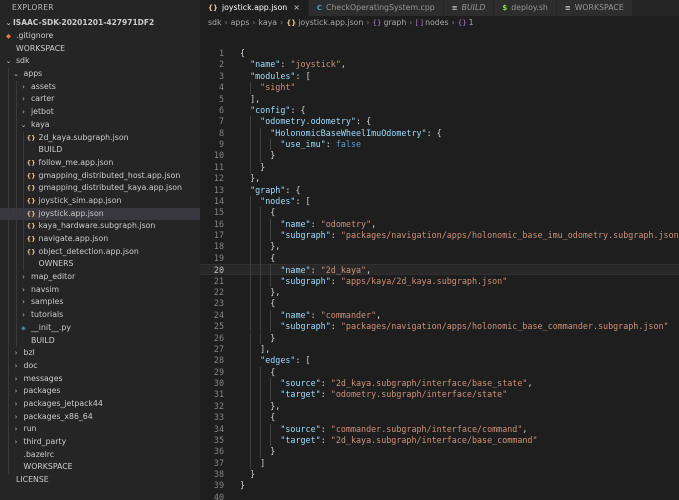  I want to click on breadcrumb-symbol: graph, so click(394, 23).